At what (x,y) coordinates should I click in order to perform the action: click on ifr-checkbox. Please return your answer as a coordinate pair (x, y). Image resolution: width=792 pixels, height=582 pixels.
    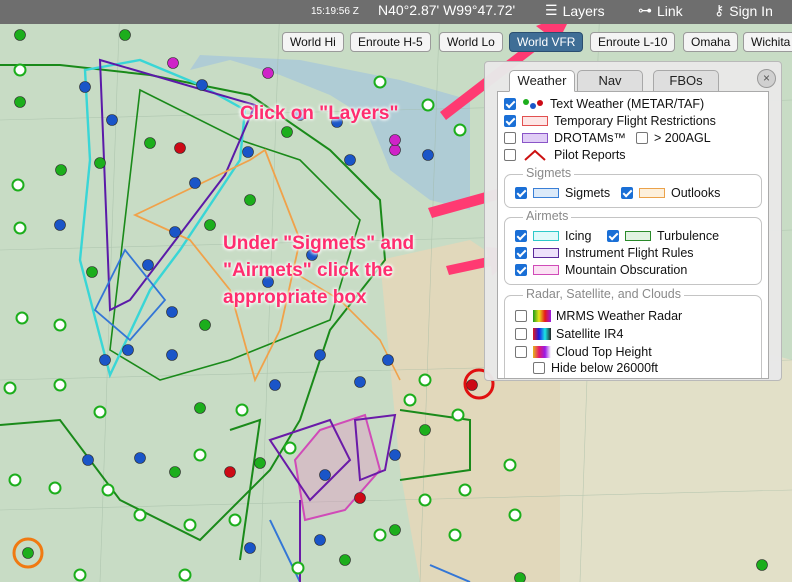
    Looking at the image, I should click on (521, 253).